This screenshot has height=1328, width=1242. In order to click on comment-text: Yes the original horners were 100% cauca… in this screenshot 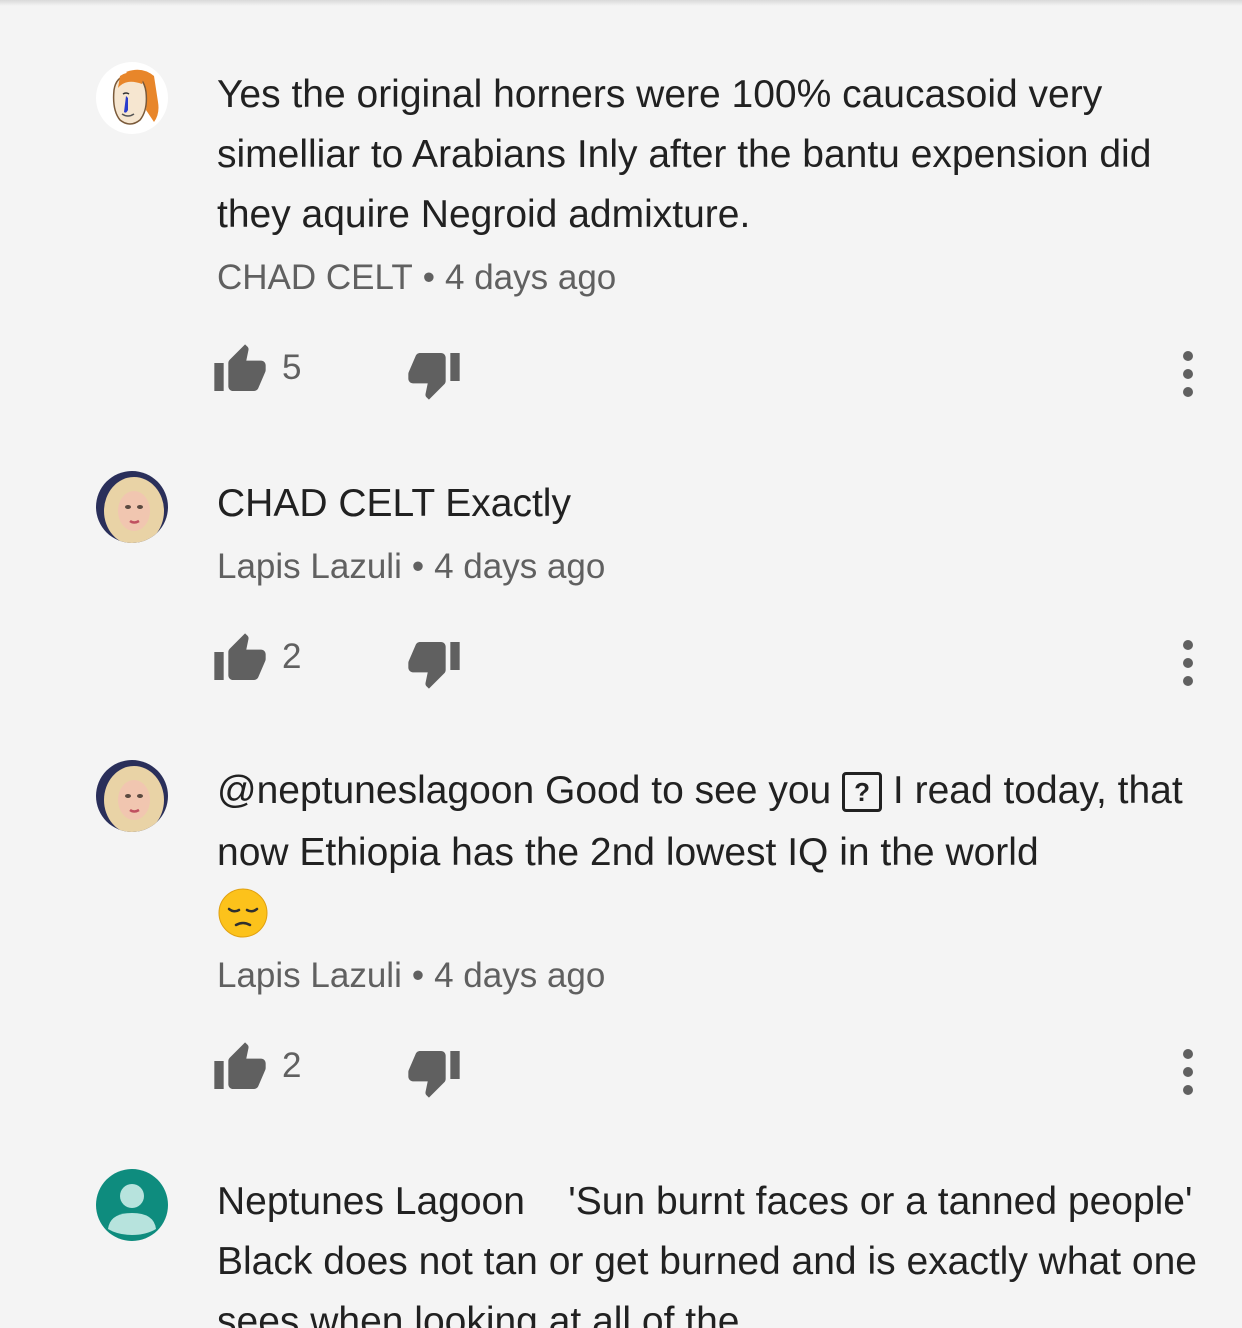, I will do `click(684, 154)`.